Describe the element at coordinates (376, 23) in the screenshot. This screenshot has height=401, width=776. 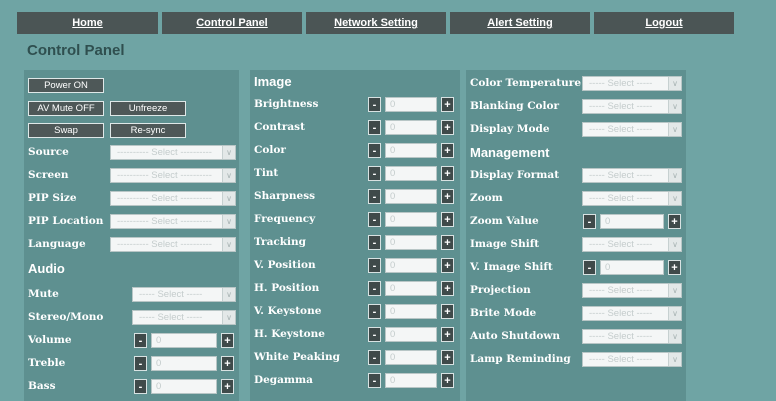
I see `nav-network-setting-link: Network Setting` at that location.